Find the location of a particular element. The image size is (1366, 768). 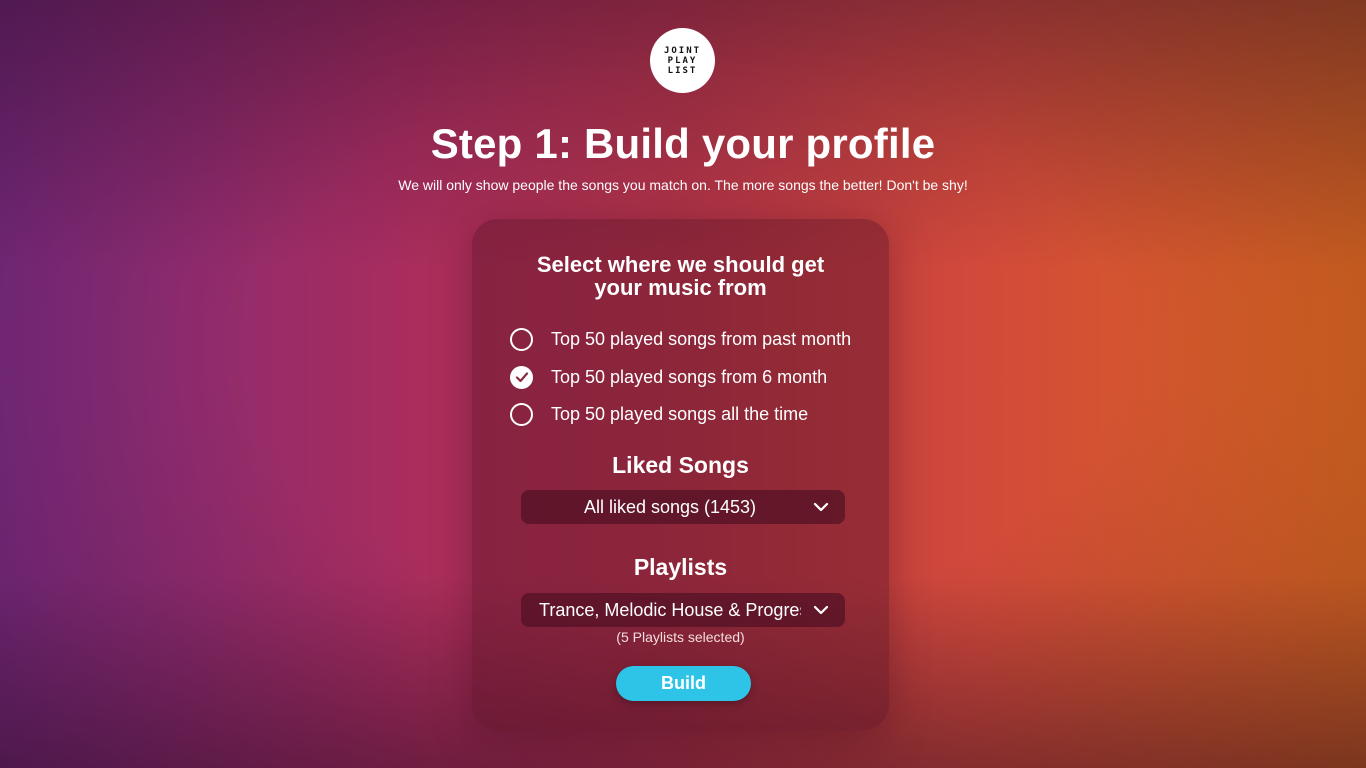

page-title: Step 1: Build your profile is located at coordinates (683, 143).